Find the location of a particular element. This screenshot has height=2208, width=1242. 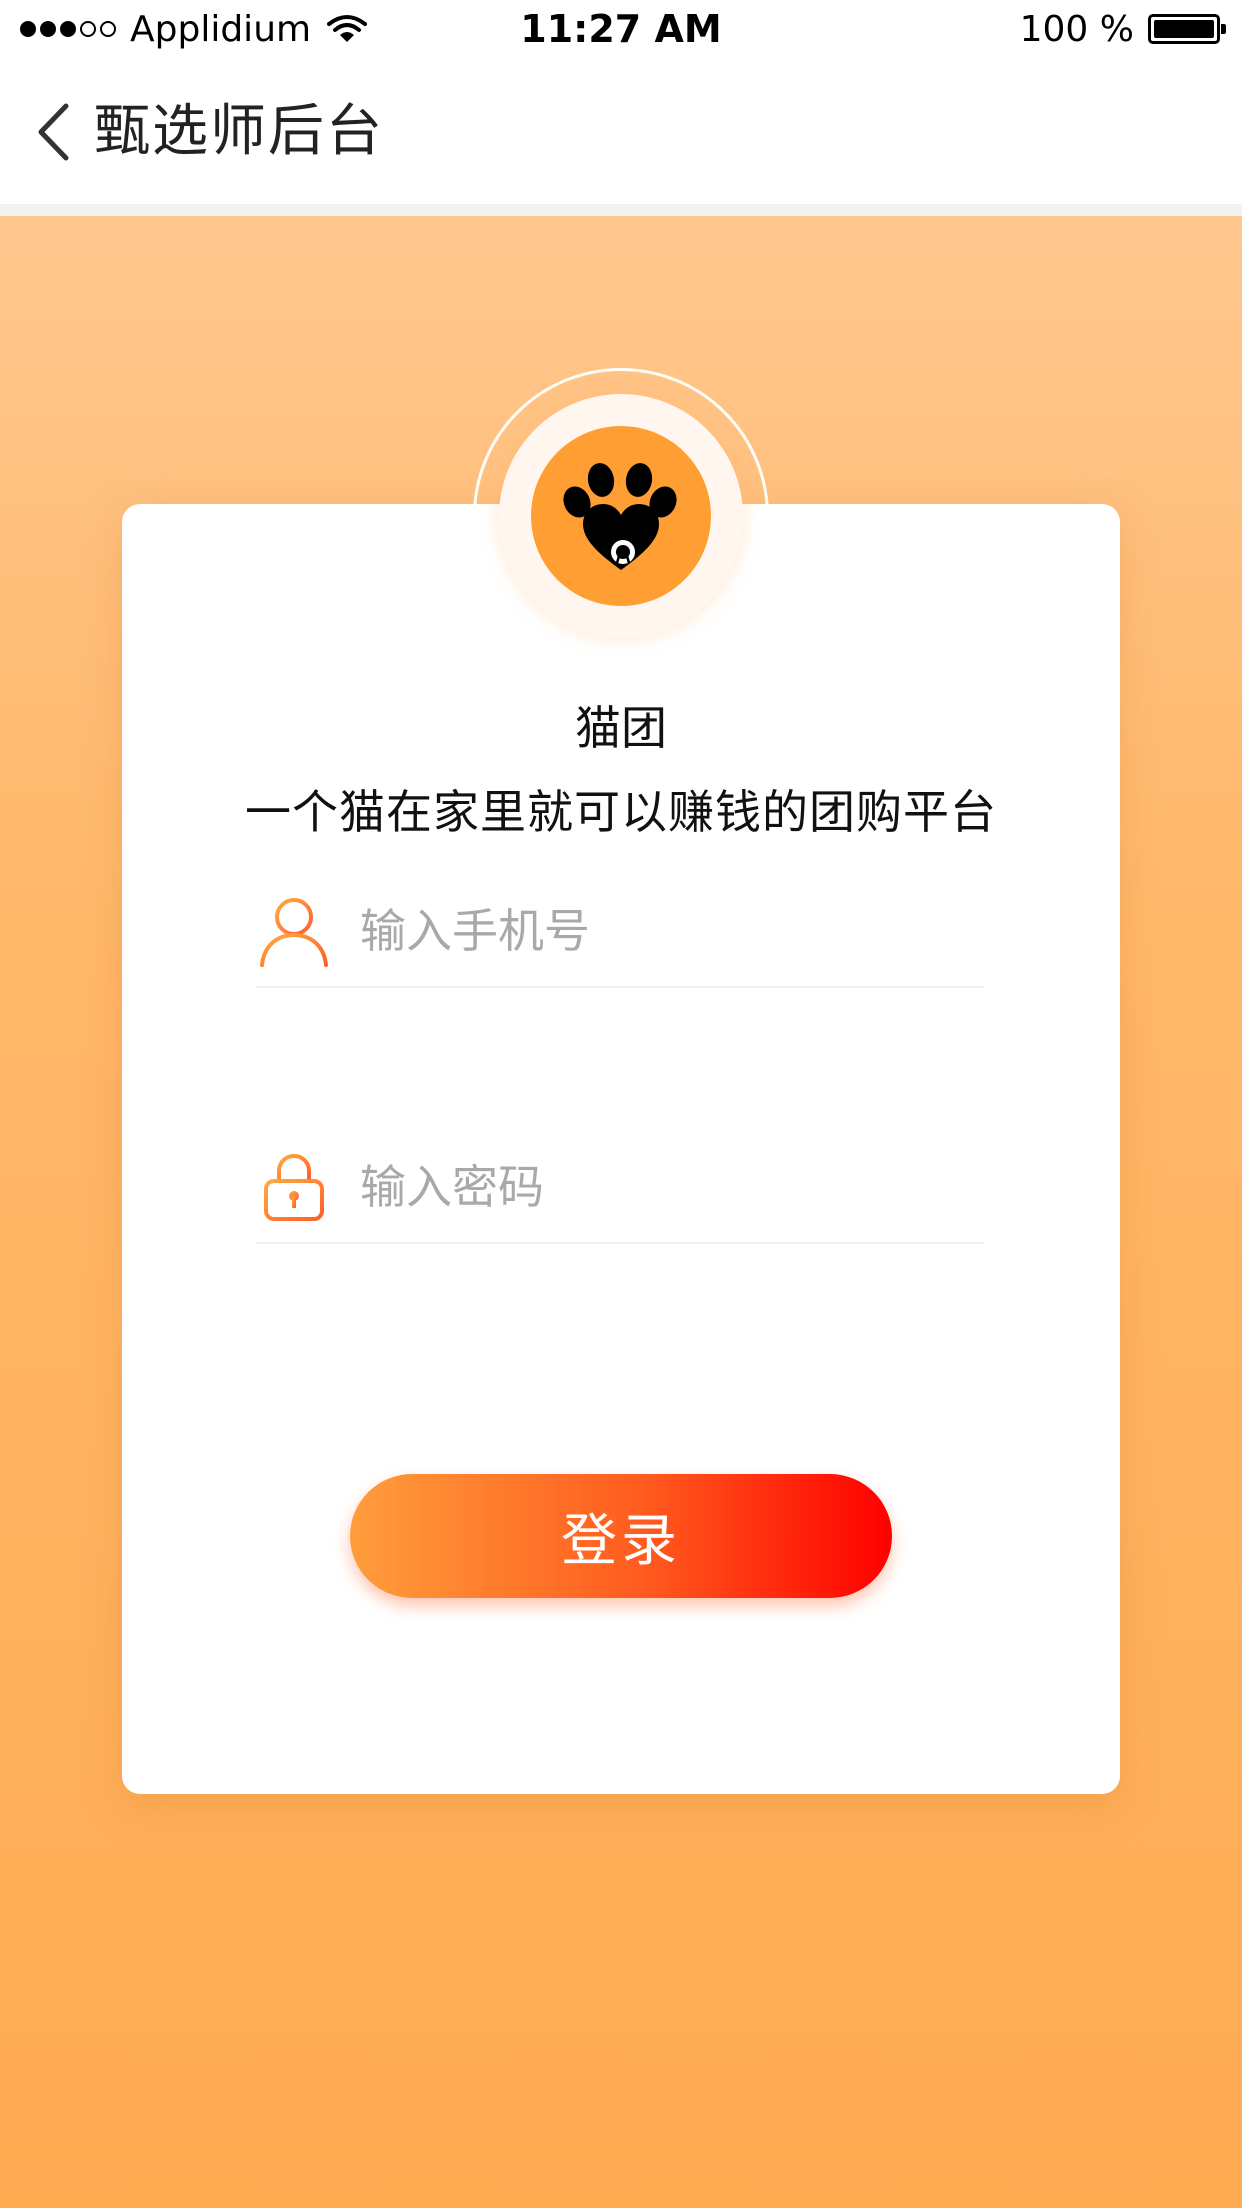

password-input is located at coordinates (660, 1187).